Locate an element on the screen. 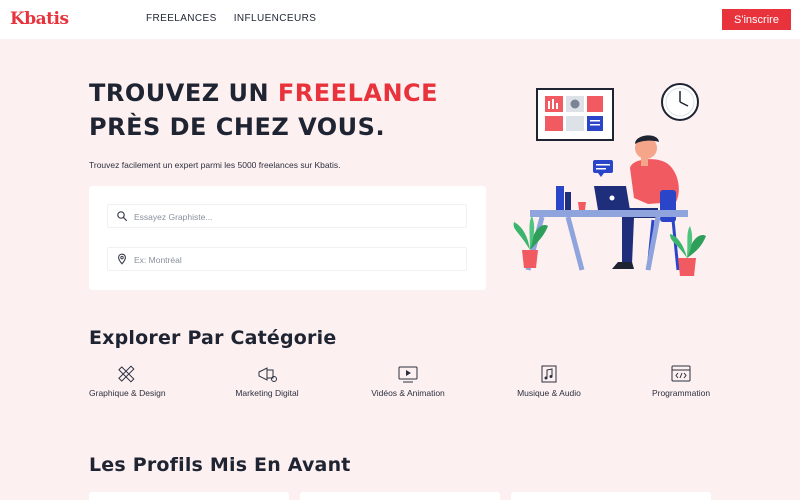 Image resolution: width=800 pixels, height=500 pixels. category-graphique-design: Graphique & Design is located at coordinates (127, 381).